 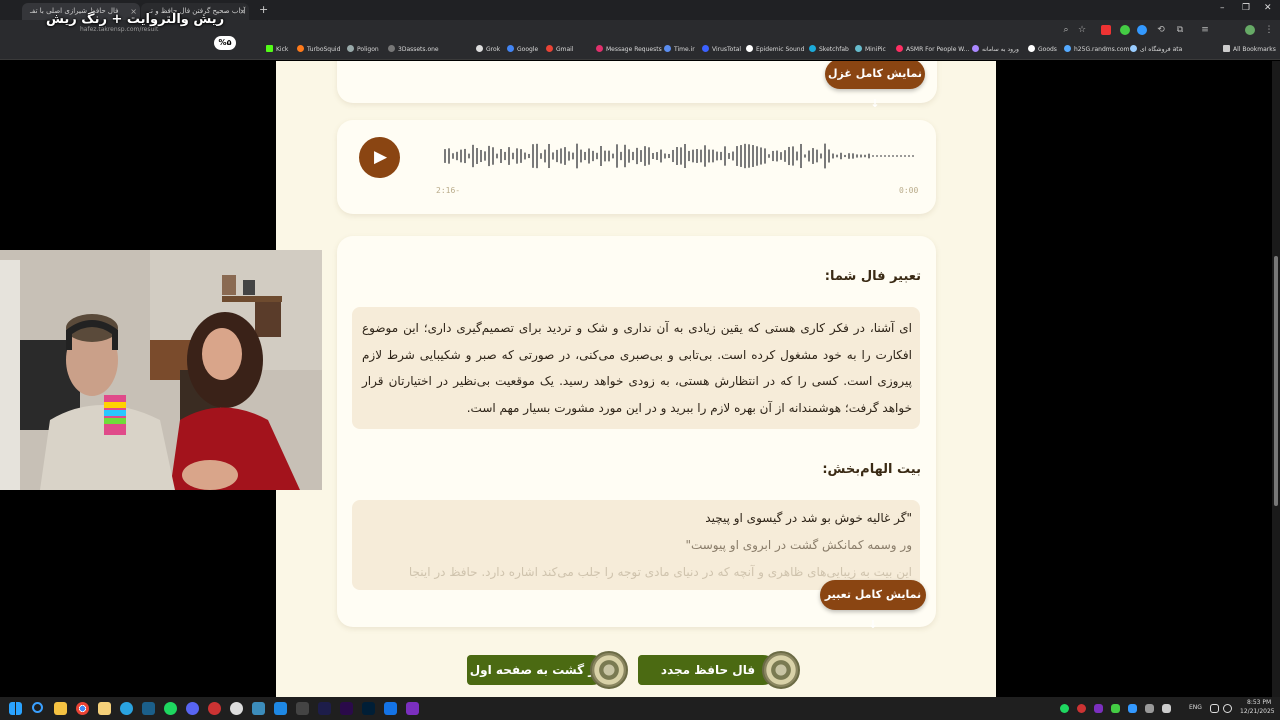 I want to click on bookmark-item: All Bookmarks, so click(x=1249, y=50).